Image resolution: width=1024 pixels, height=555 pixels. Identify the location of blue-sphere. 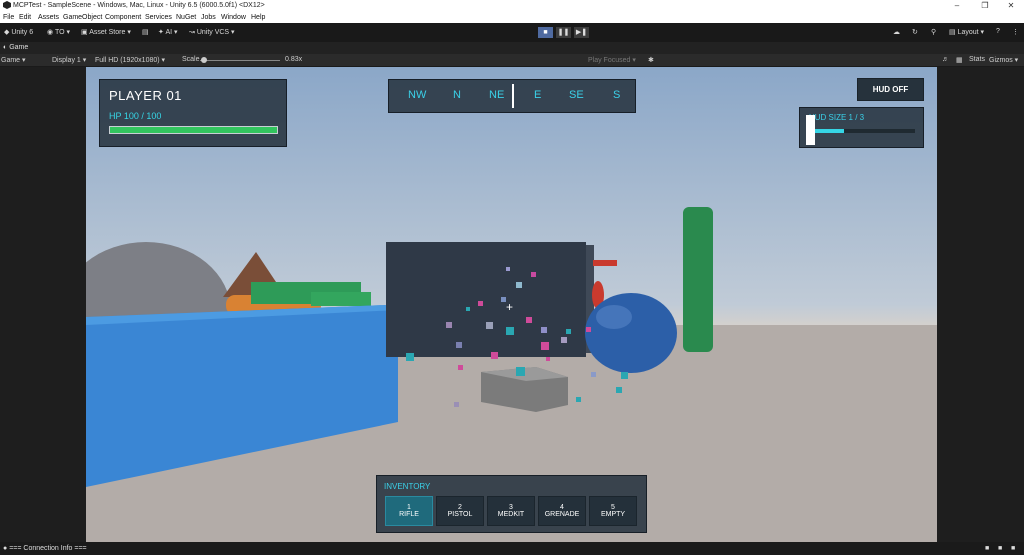
(631, 333).